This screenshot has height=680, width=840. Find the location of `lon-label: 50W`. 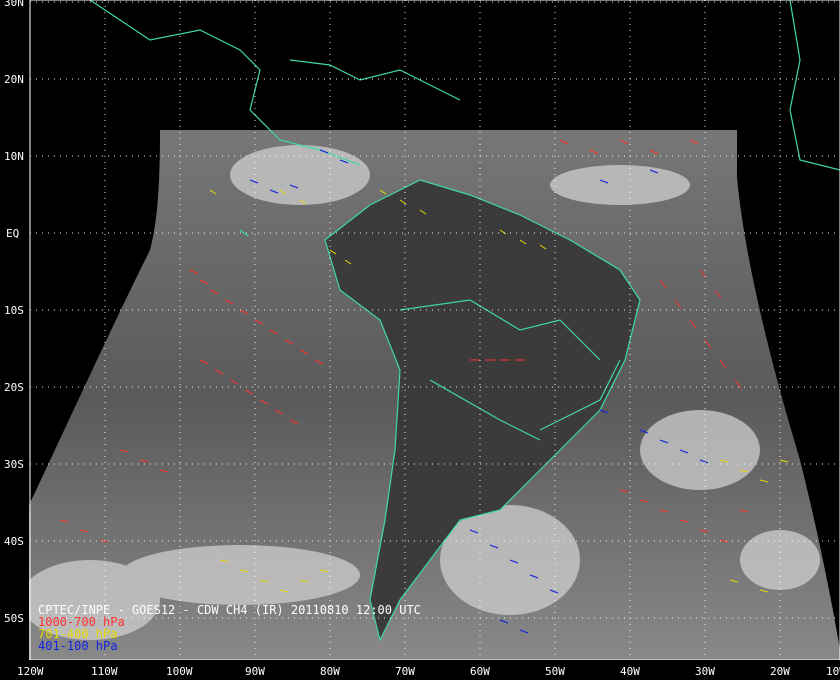

lon-label: 50W is located at coordinates (555, 671).